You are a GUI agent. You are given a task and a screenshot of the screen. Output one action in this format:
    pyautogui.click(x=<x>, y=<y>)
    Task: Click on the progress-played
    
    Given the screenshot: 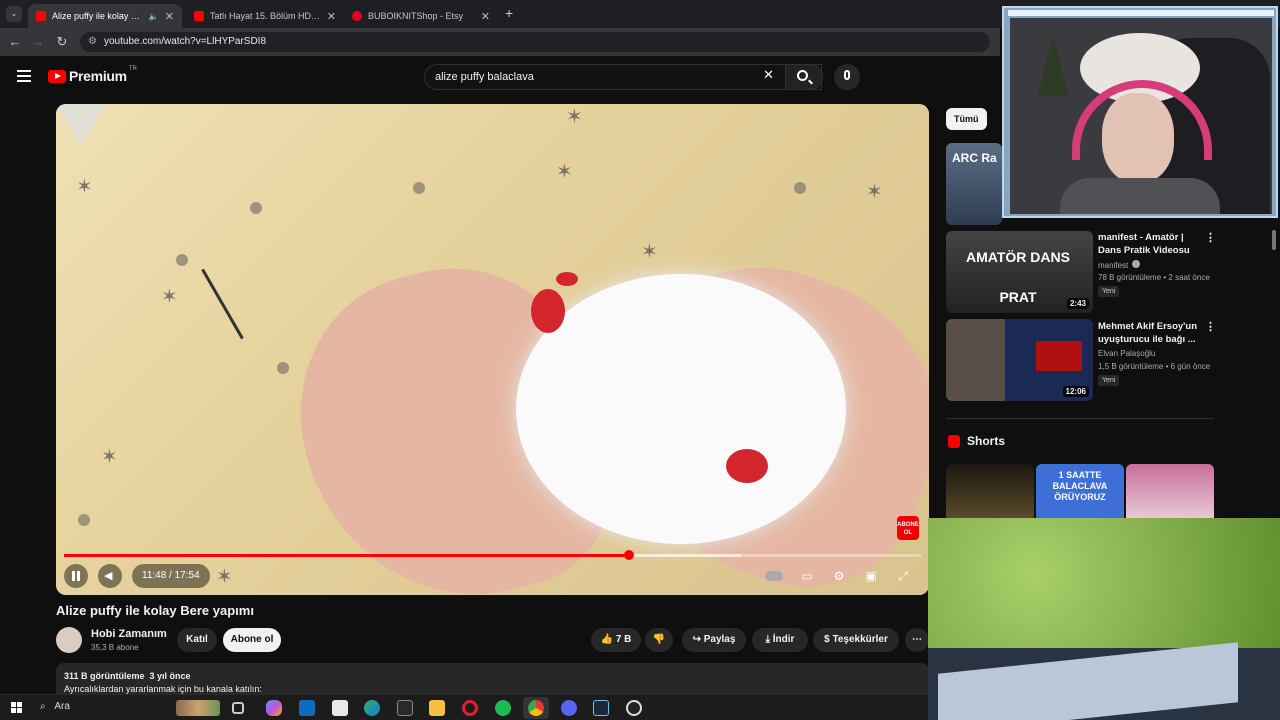 What is the action you would take?
    pyautogui.click(x=346, y=555)
    